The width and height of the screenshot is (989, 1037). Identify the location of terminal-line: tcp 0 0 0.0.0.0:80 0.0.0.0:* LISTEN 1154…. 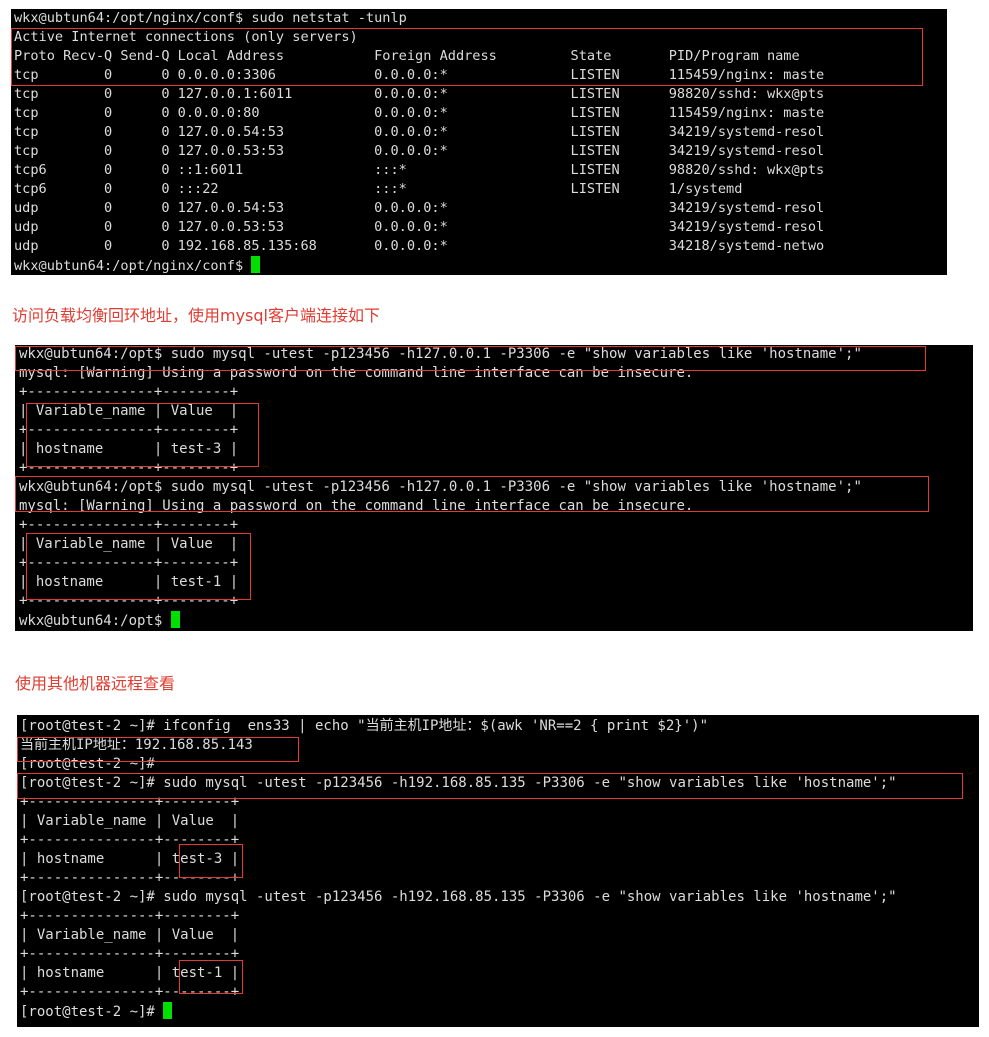
(419, 113).